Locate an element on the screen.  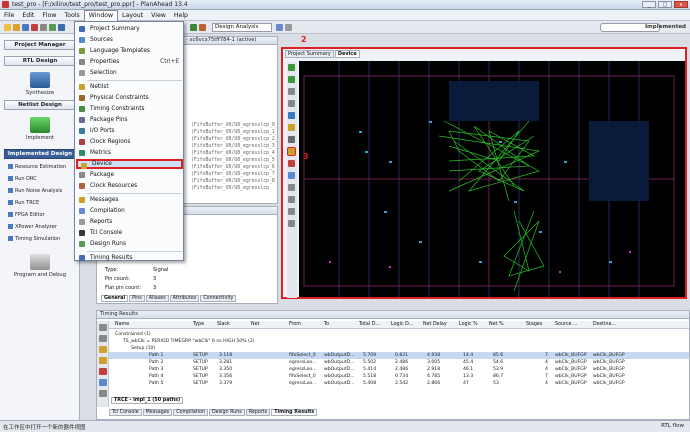
menu-edit: Edit is located at coordinates (28, 15).